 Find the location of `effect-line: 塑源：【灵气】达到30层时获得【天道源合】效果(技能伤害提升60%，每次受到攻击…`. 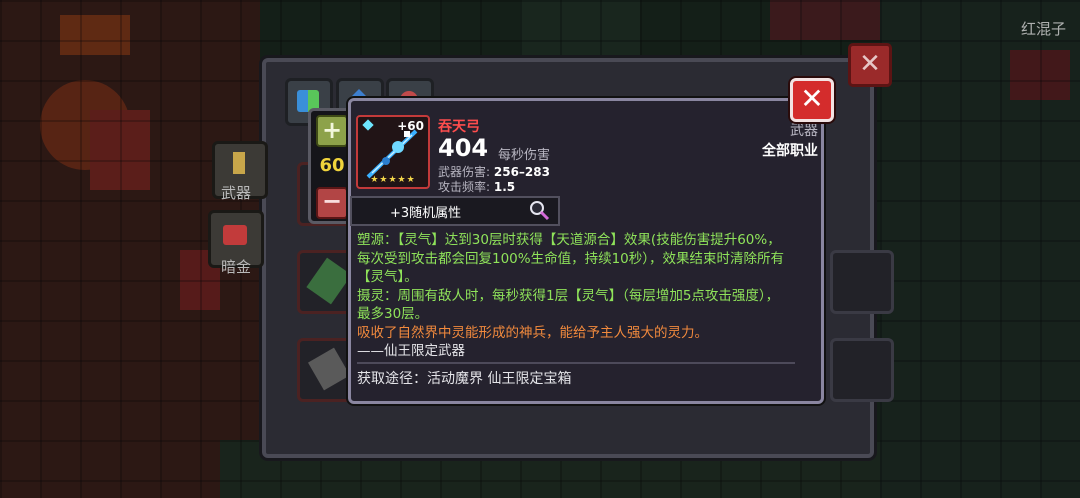

effect-line: 塑源：【灵气】达到30层时获得【天道源合】效果(技能伤害提升60%，每次受到攻击… is located at coordinates (571, 258).